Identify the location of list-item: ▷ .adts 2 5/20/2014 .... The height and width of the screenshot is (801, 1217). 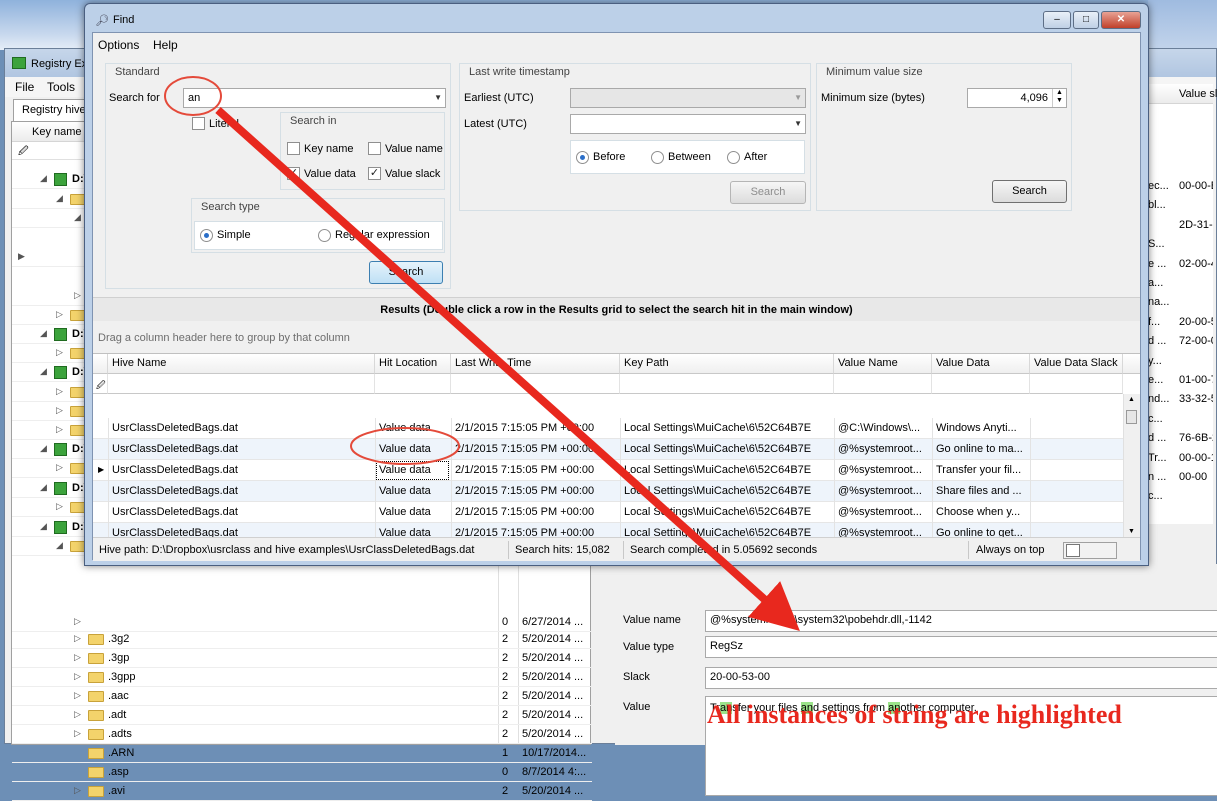
(302, 734).